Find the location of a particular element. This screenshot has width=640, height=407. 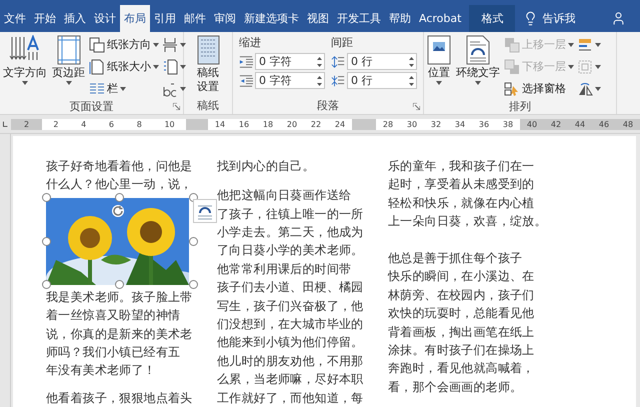

body-text-line: 奔跑时，看见他就高喊着， is located at coordinates (461, 369).